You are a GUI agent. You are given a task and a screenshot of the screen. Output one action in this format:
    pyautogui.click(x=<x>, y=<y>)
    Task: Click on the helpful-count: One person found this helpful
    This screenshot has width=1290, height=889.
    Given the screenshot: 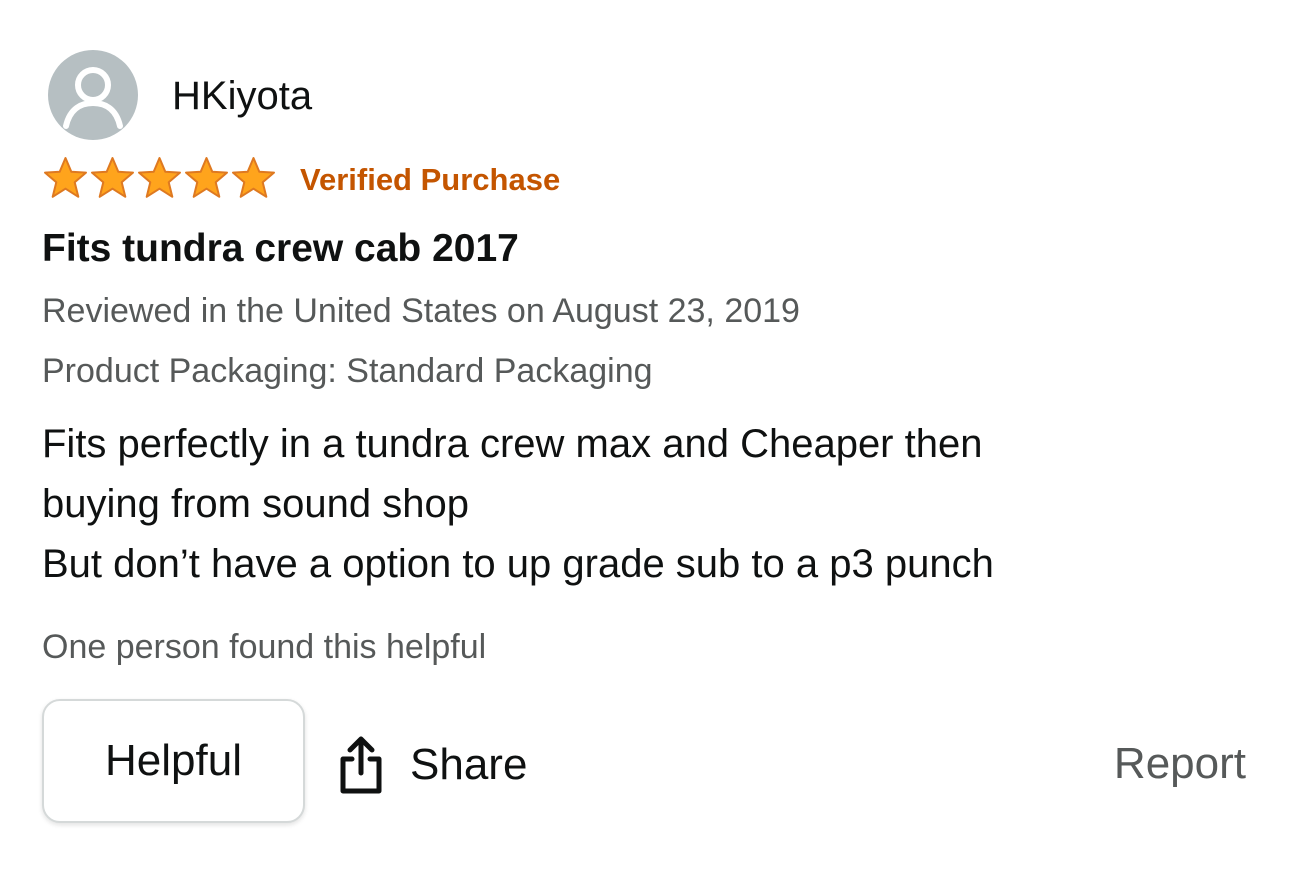 What is the action you would take?
    pyautogui.click(x=264, y=647)
    